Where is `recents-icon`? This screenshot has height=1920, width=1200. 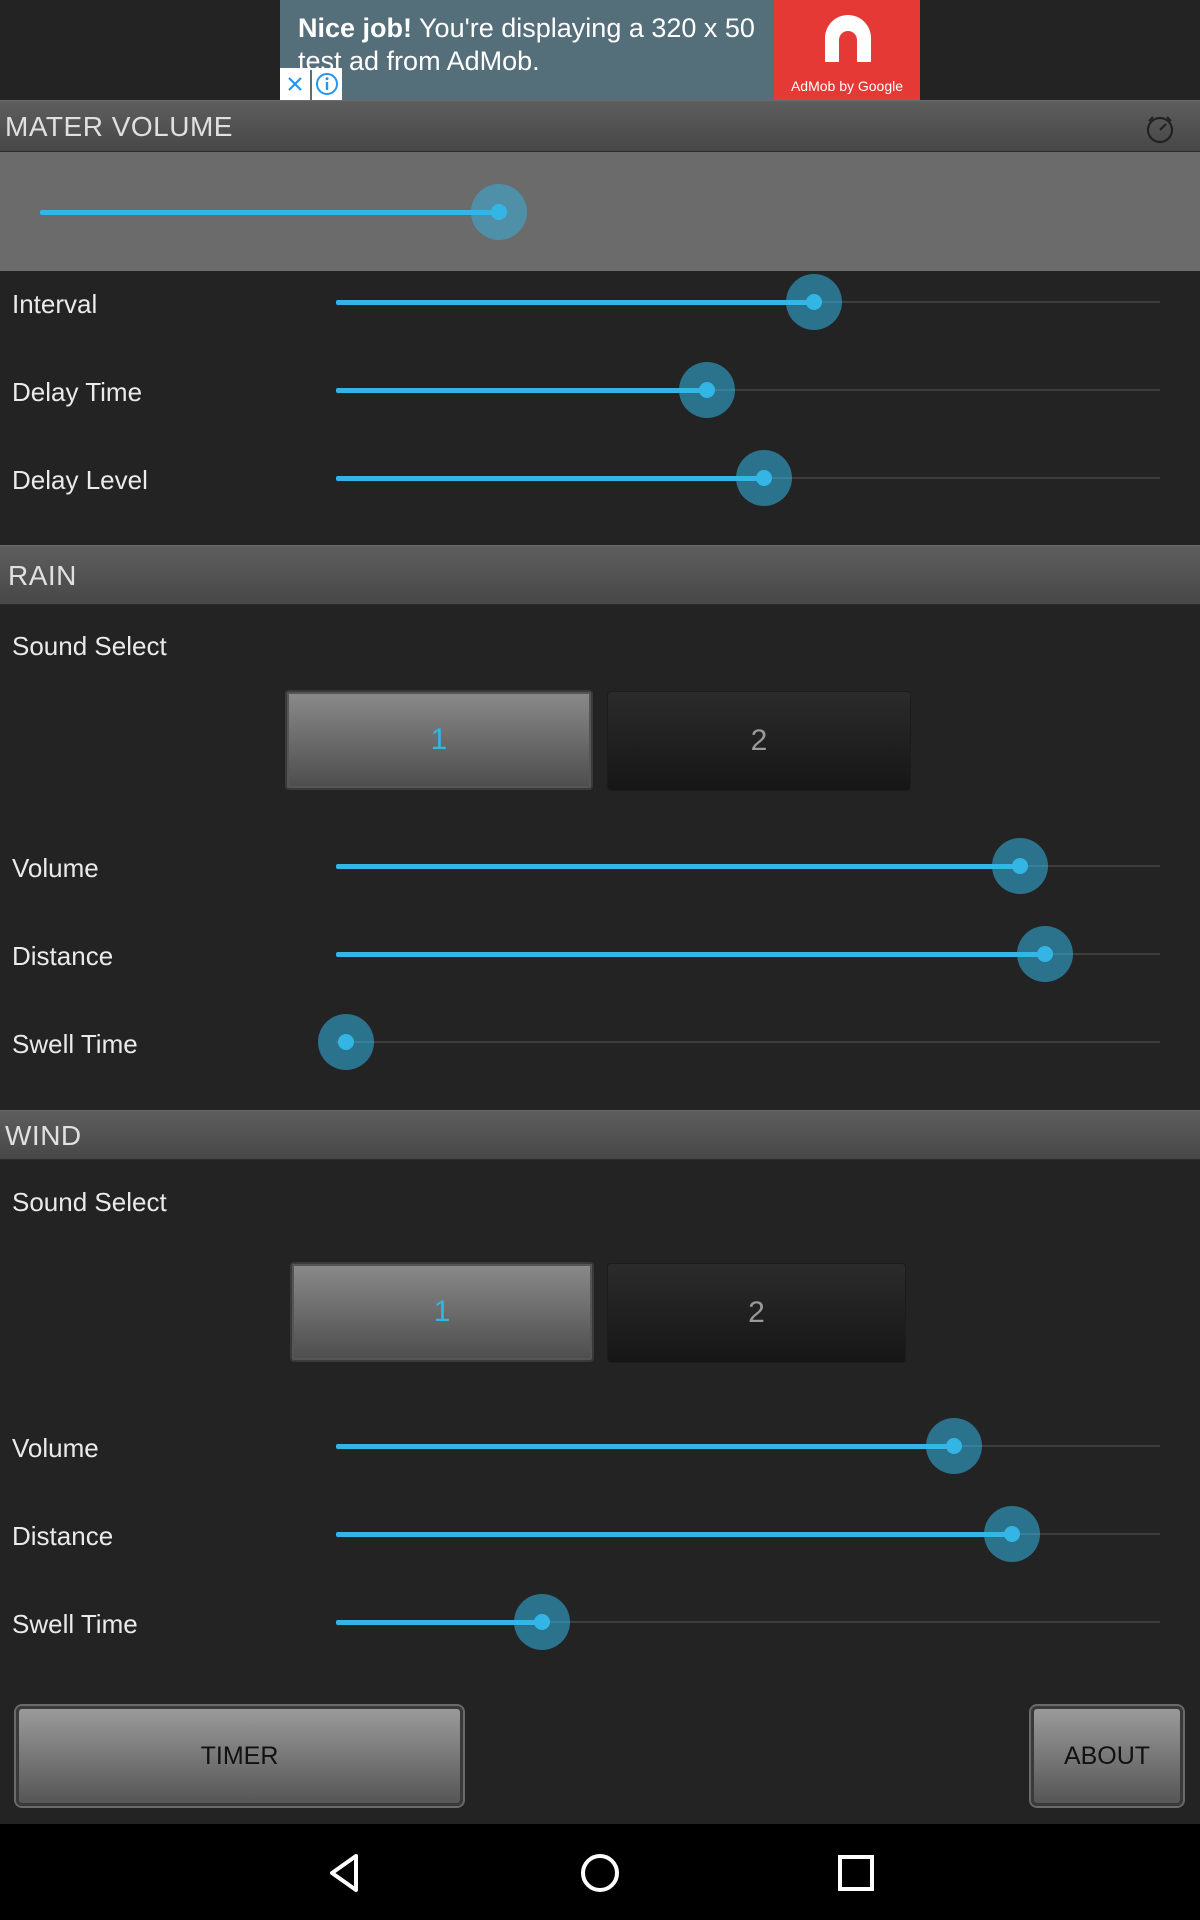
recents-icon is located at coordinates (856, 1873).